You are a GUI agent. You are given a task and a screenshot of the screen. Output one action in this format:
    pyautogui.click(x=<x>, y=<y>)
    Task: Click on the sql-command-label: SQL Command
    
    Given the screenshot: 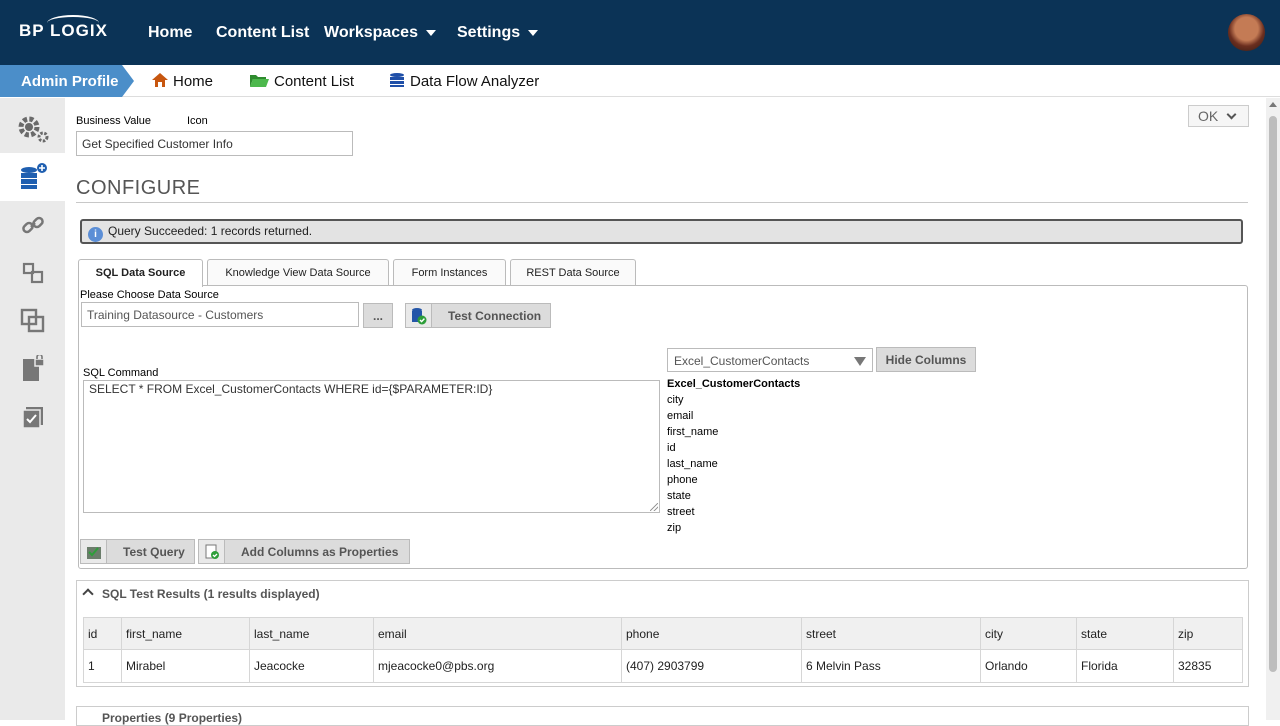 What is the action you would take?
    pyautogui.click(x=121, y=373)
    